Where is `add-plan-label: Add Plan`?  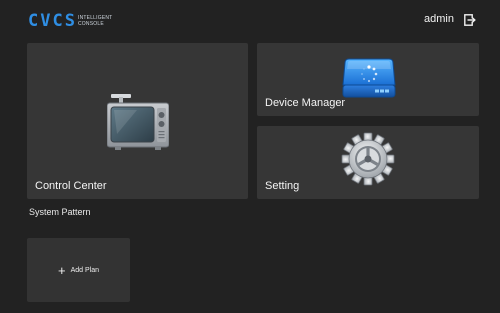
add-plan-label: Add Plan is located at coordinates (84, 270).